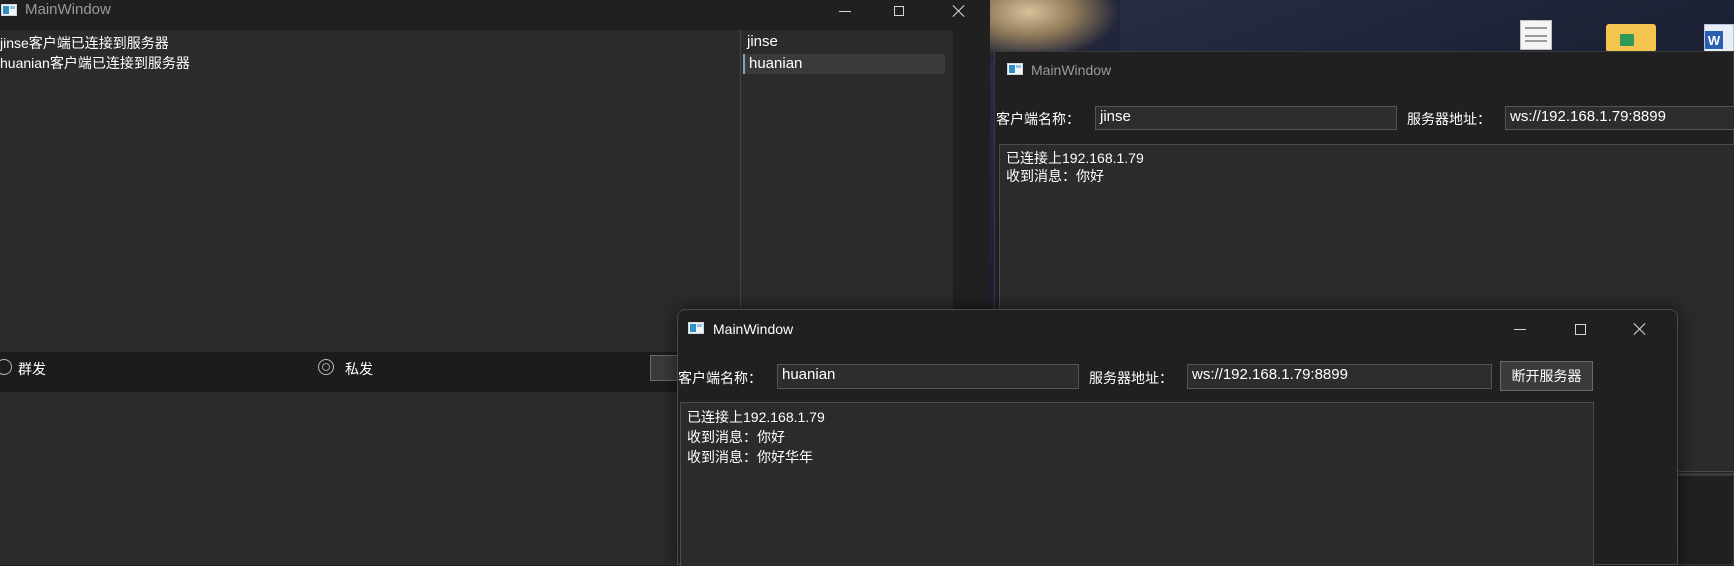 The image size is (1734, 566). What do you see at coordinates (326, 367) in the screenshot?
I see `radio-private-send` at bounding box center [326, 367].